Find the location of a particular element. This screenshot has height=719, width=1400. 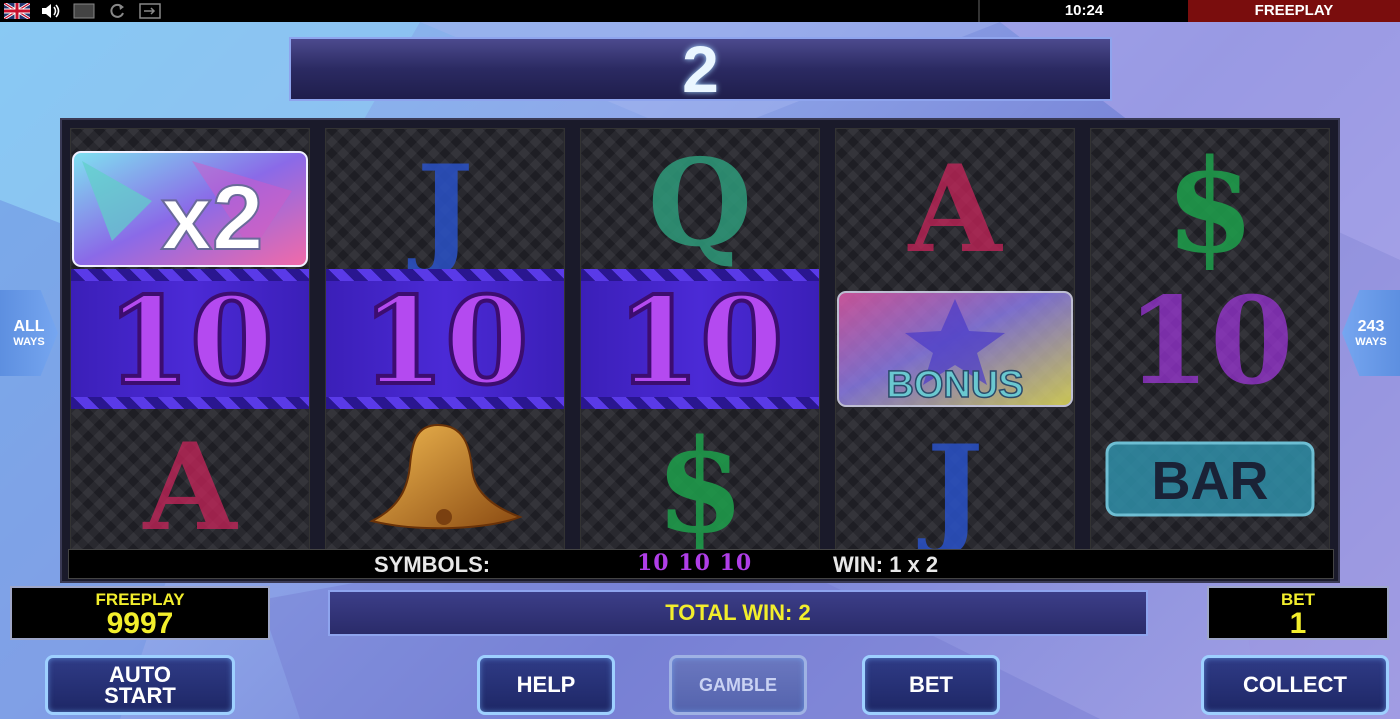

reel-5: $ 10 BAR is located at coordinates (1210, 339).